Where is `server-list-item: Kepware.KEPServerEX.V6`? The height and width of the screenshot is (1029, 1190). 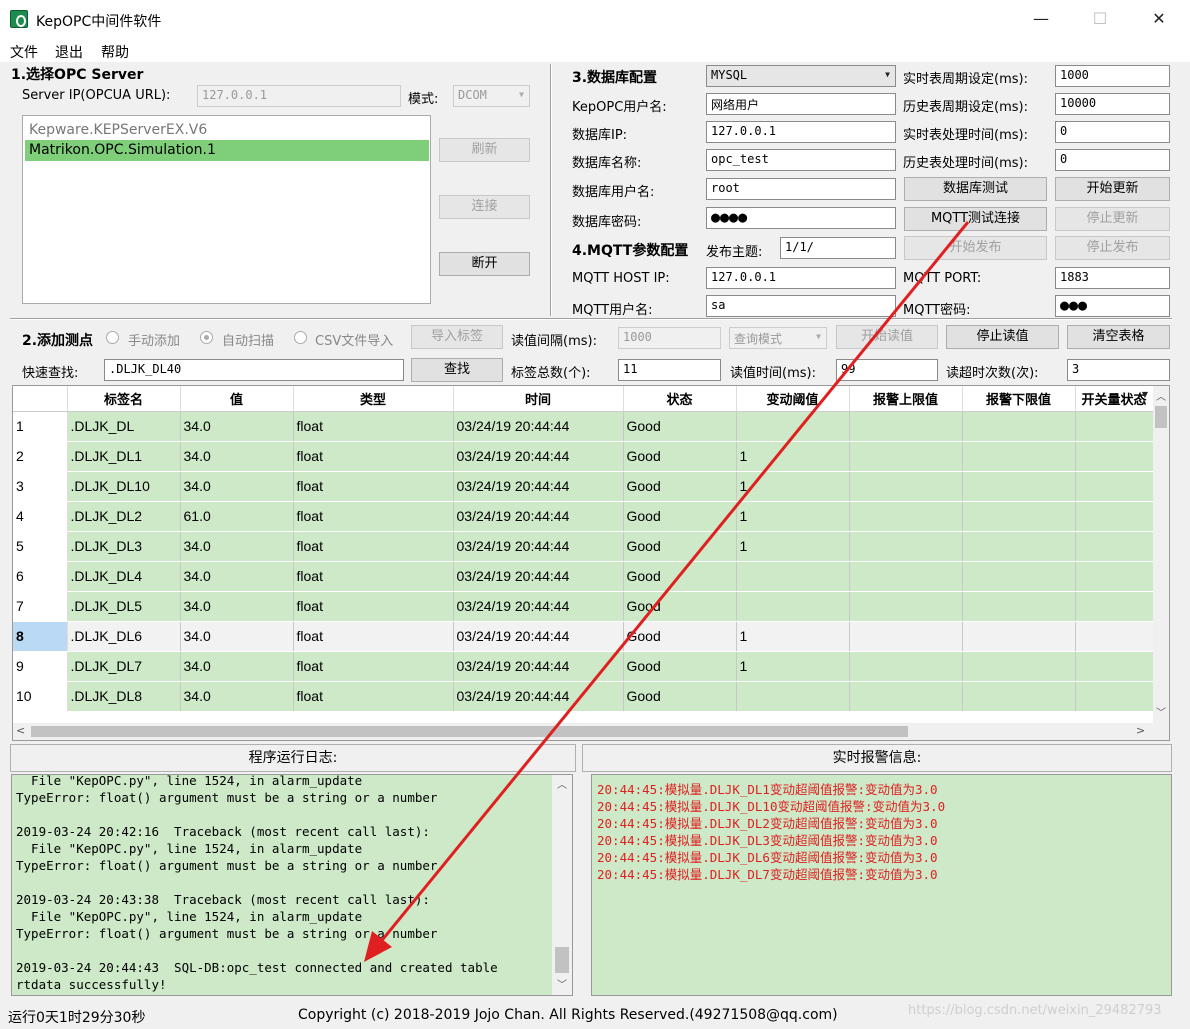 server-list-item: Kepware.KEPServerEX.V6 is located at coordinates (227, 130).